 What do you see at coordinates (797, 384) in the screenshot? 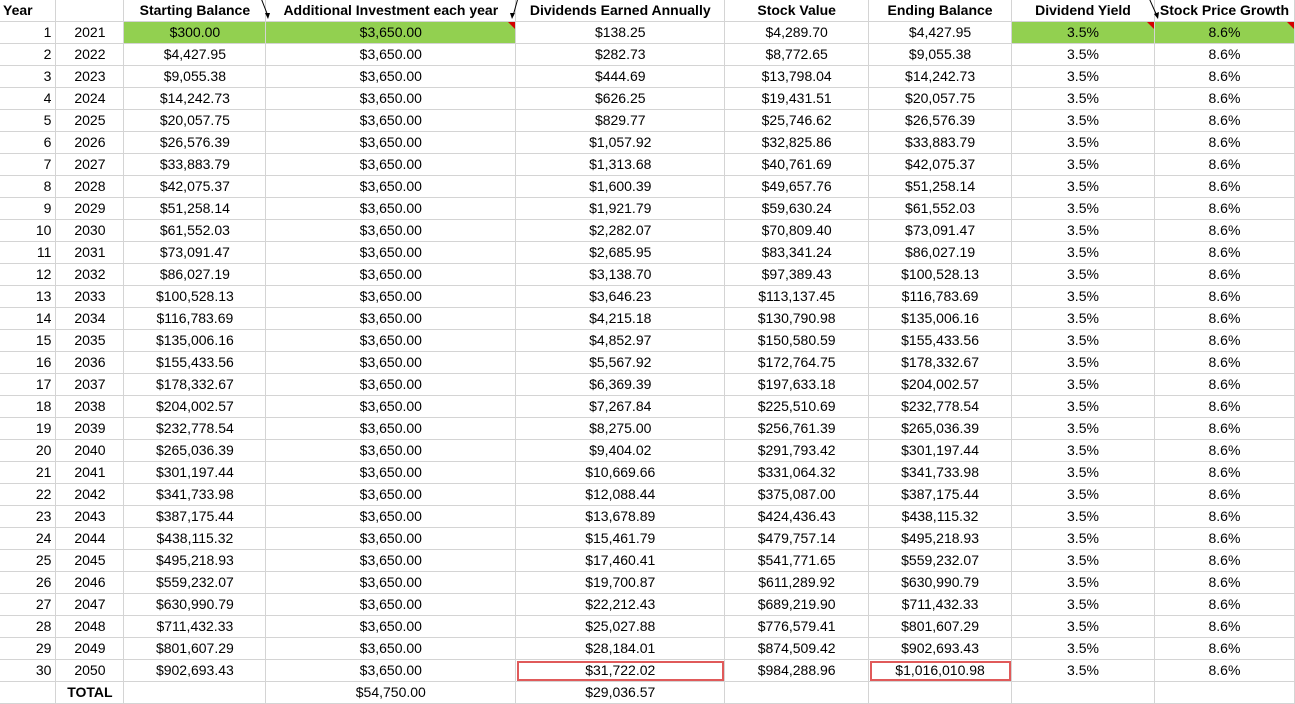
I see `cell-stock-value: $197,633.18` at bounding box center [797, 384].